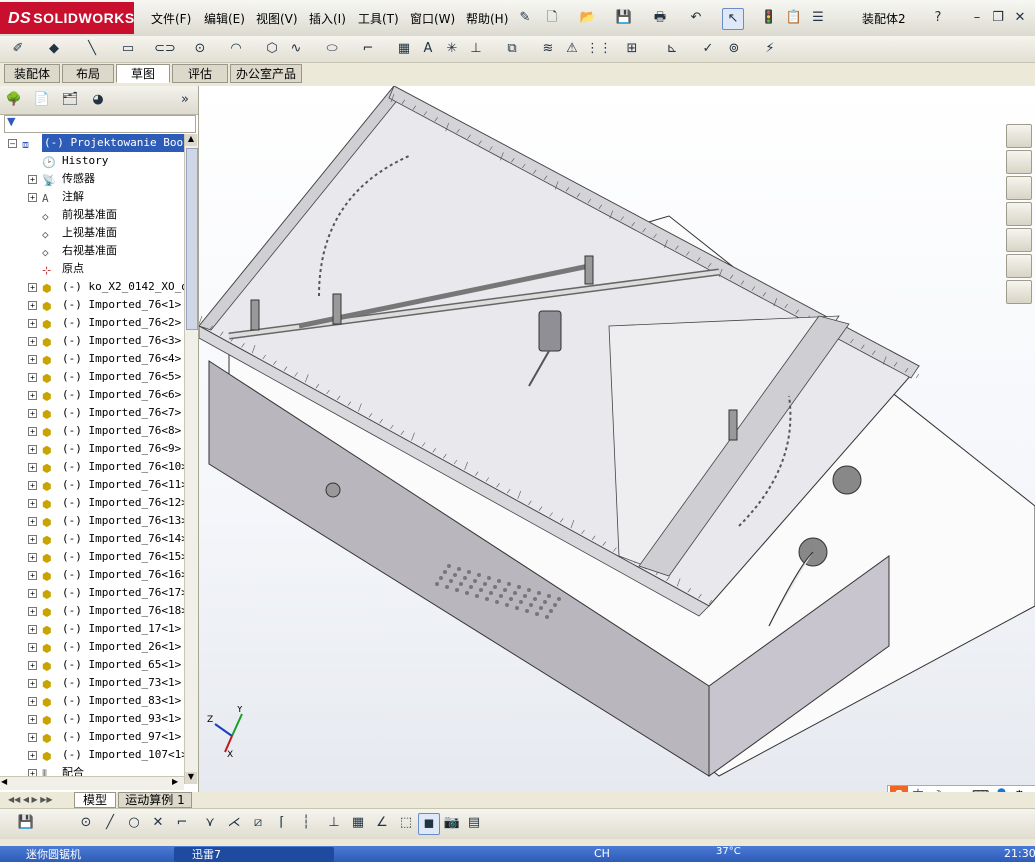  Describe the element at coordinates (296, 49) in the screenshot. I see `spline-icon: ∿` at that location.